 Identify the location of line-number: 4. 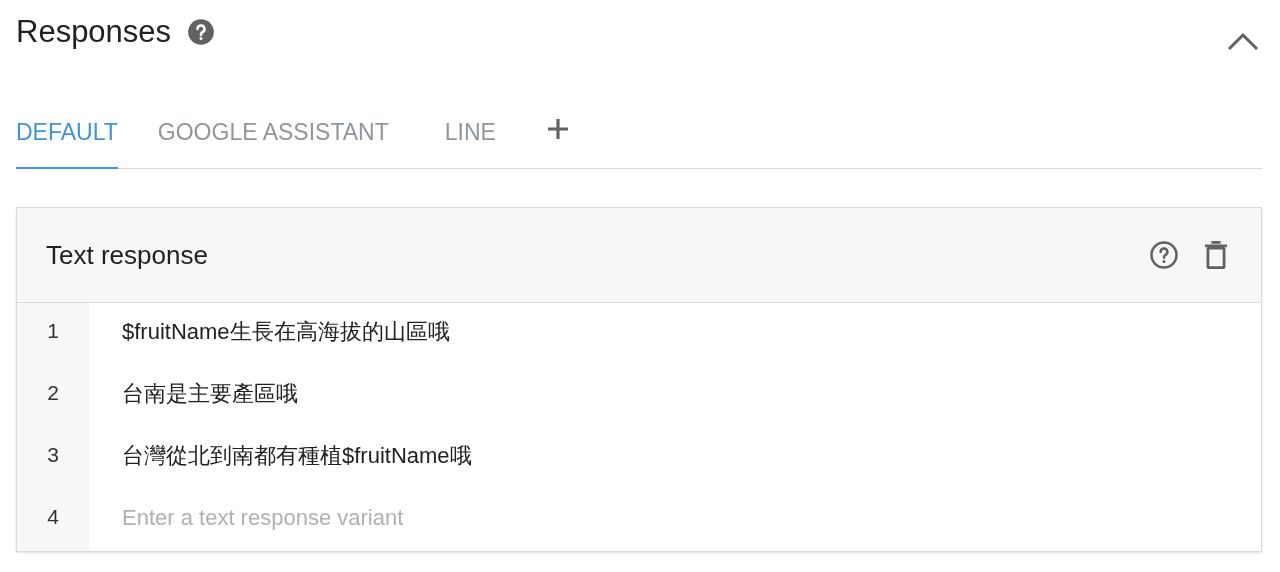
(53, 520).